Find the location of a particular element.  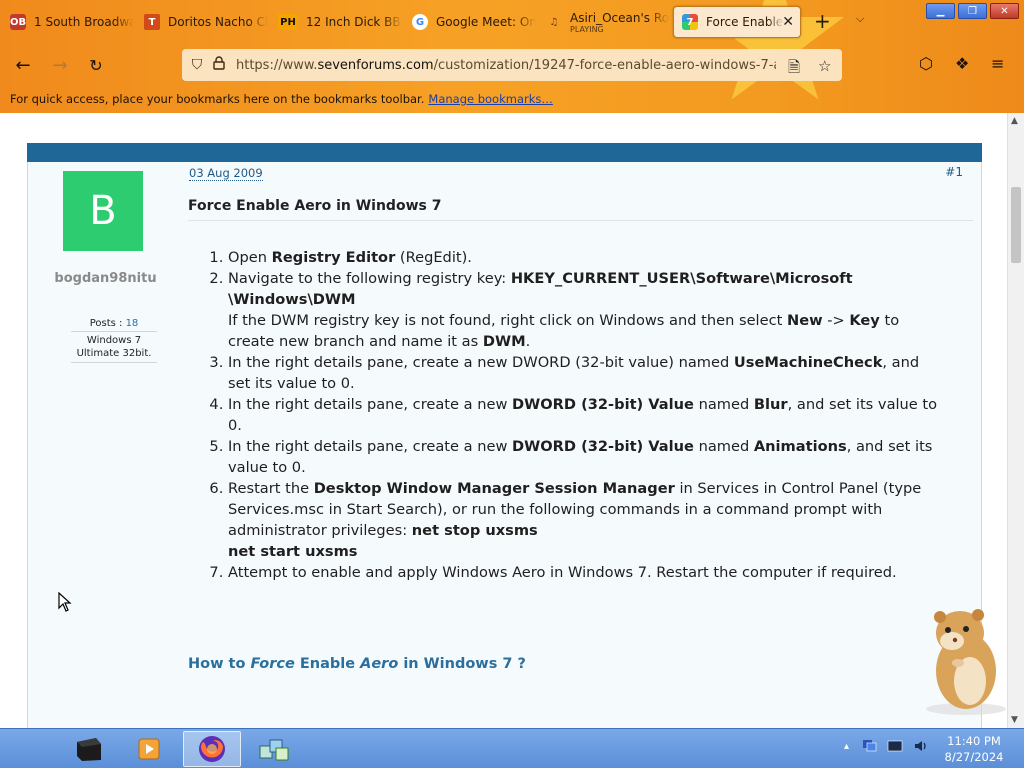

tab-title: Asiri_Ocean's Ro is located at coordinates (619, 17).